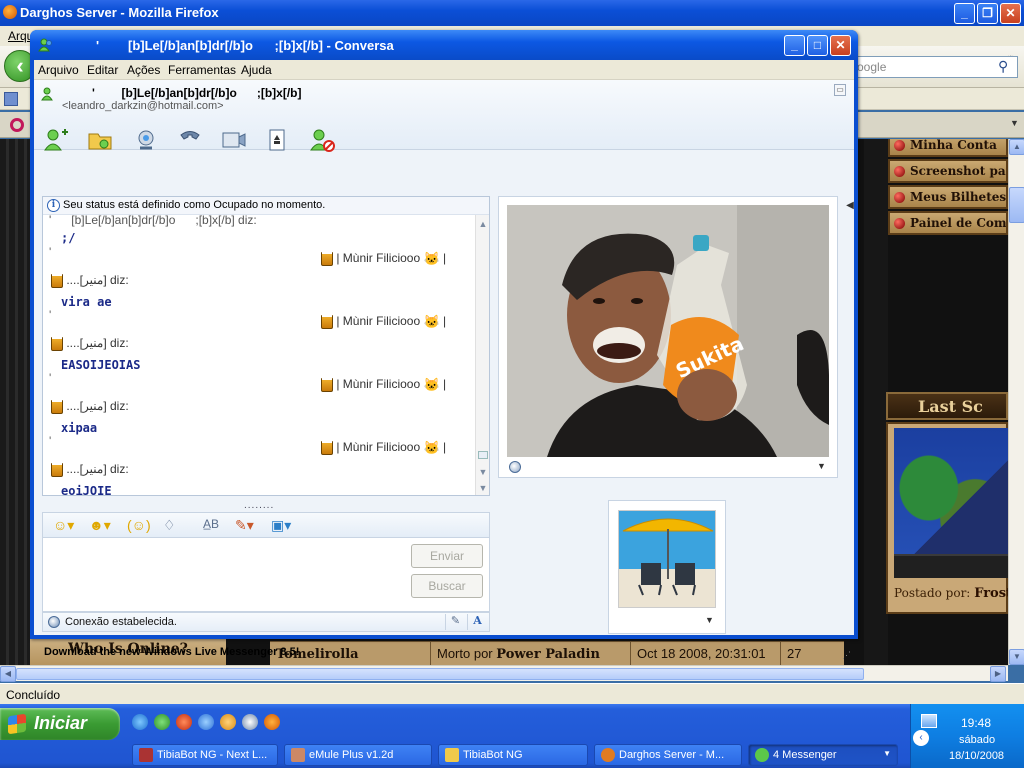 Image resolution: width=1024 pixels, height=768 pixels. What do you see at coordinates (455, 622) in the screenshot?
I see `handwriting-icon: ✎` at bounding box center [455, 622].